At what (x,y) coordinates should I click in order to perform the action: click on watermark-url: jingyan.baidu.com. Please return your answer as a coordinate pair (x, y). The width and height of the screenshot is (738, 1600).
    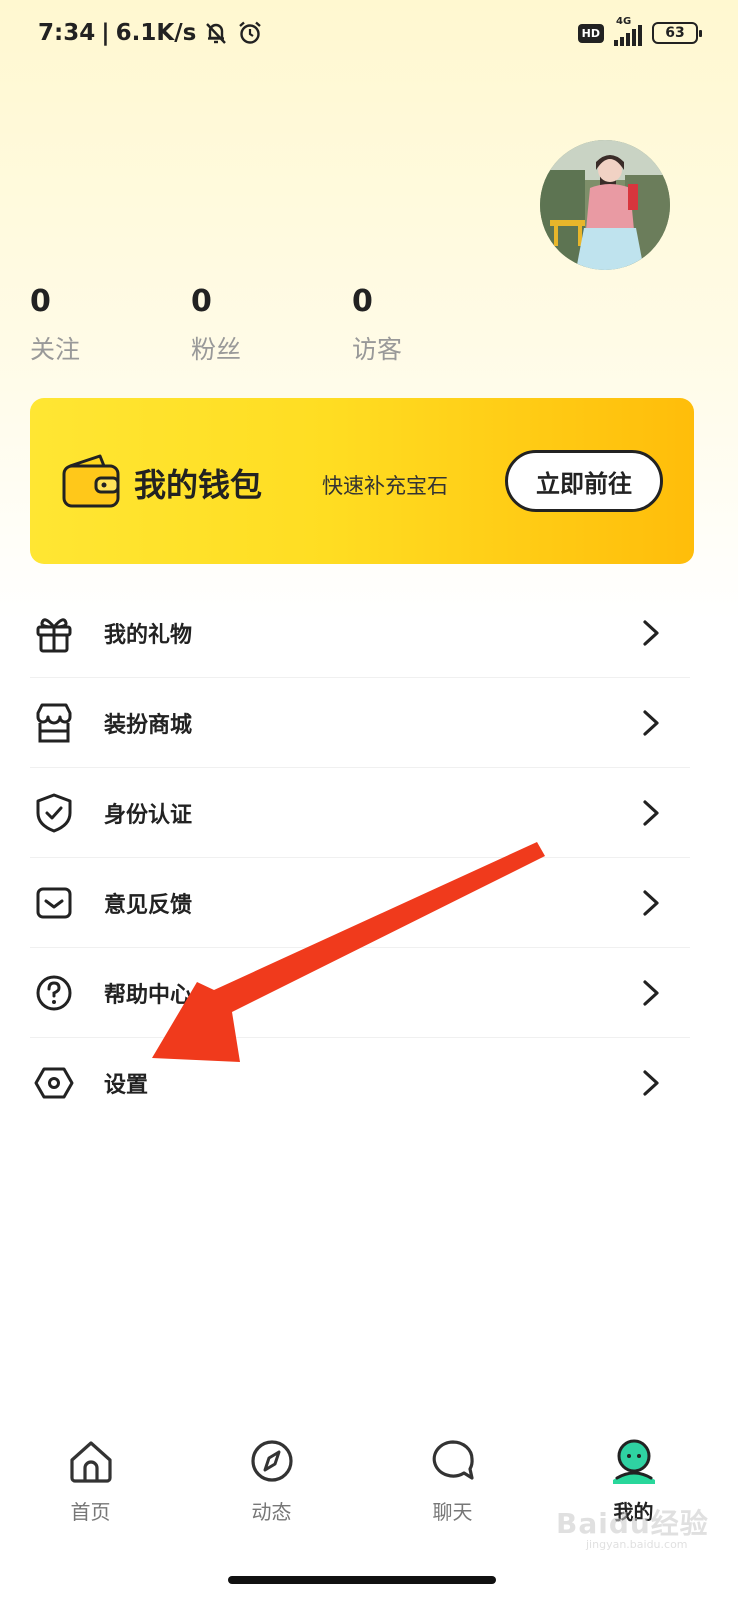
    Looking at the image, I should click on (637, 1544).